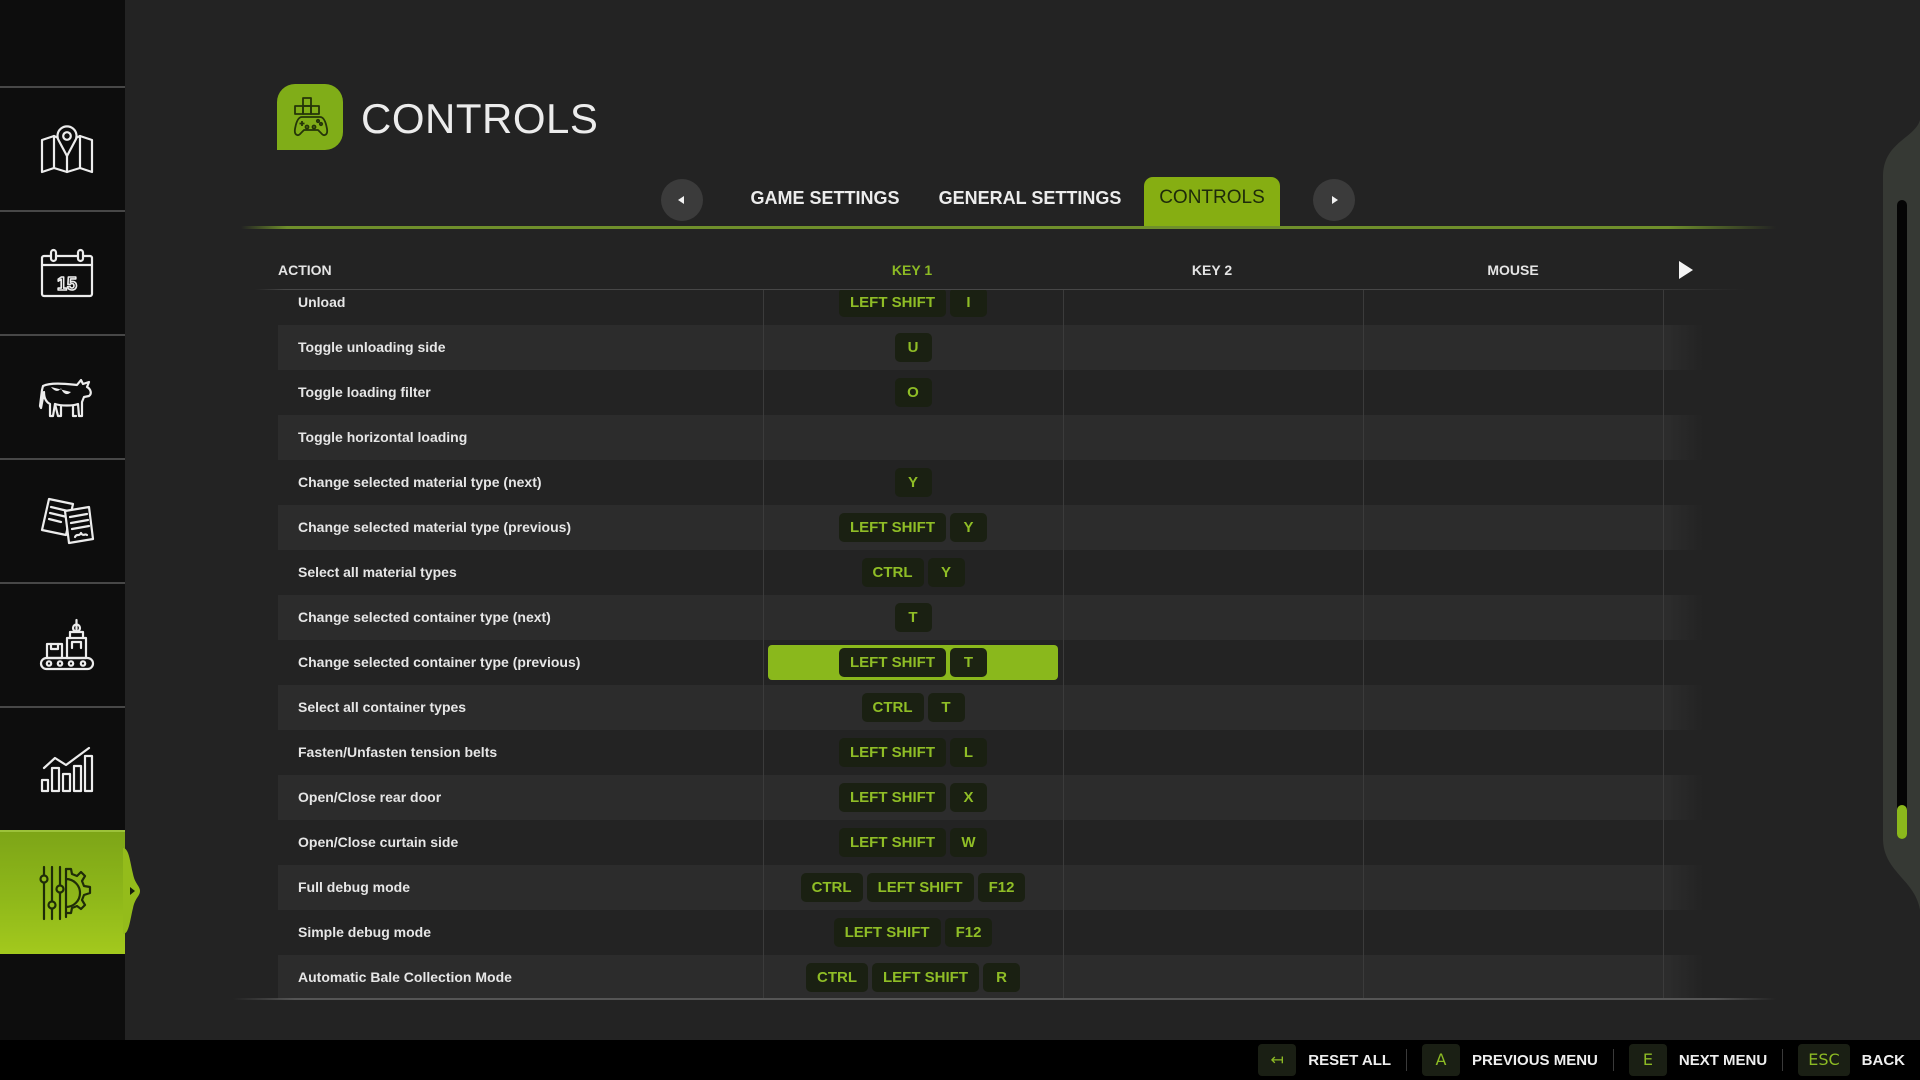  I want to click on sidebar-item-contracts, so click(62, 520).